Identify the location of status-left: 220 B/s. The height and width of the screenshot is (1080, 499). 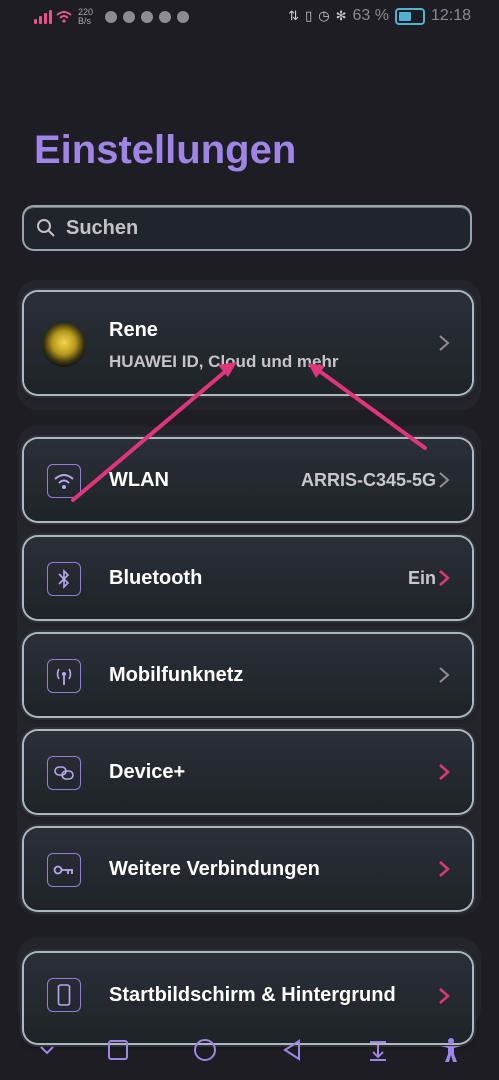
(112, 16).